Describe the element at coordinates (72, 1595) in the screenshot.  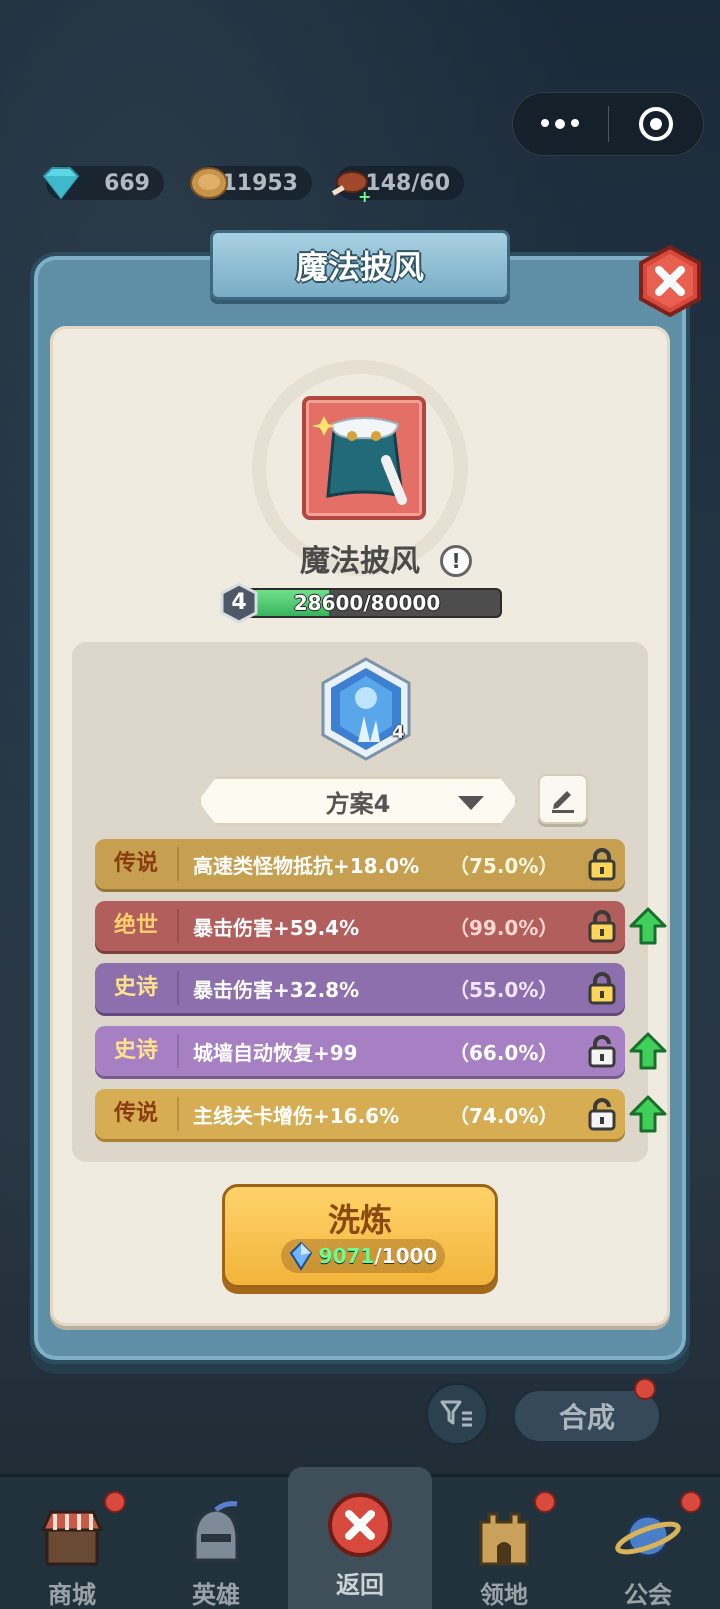
I see `nav-label: 商城` at that location.